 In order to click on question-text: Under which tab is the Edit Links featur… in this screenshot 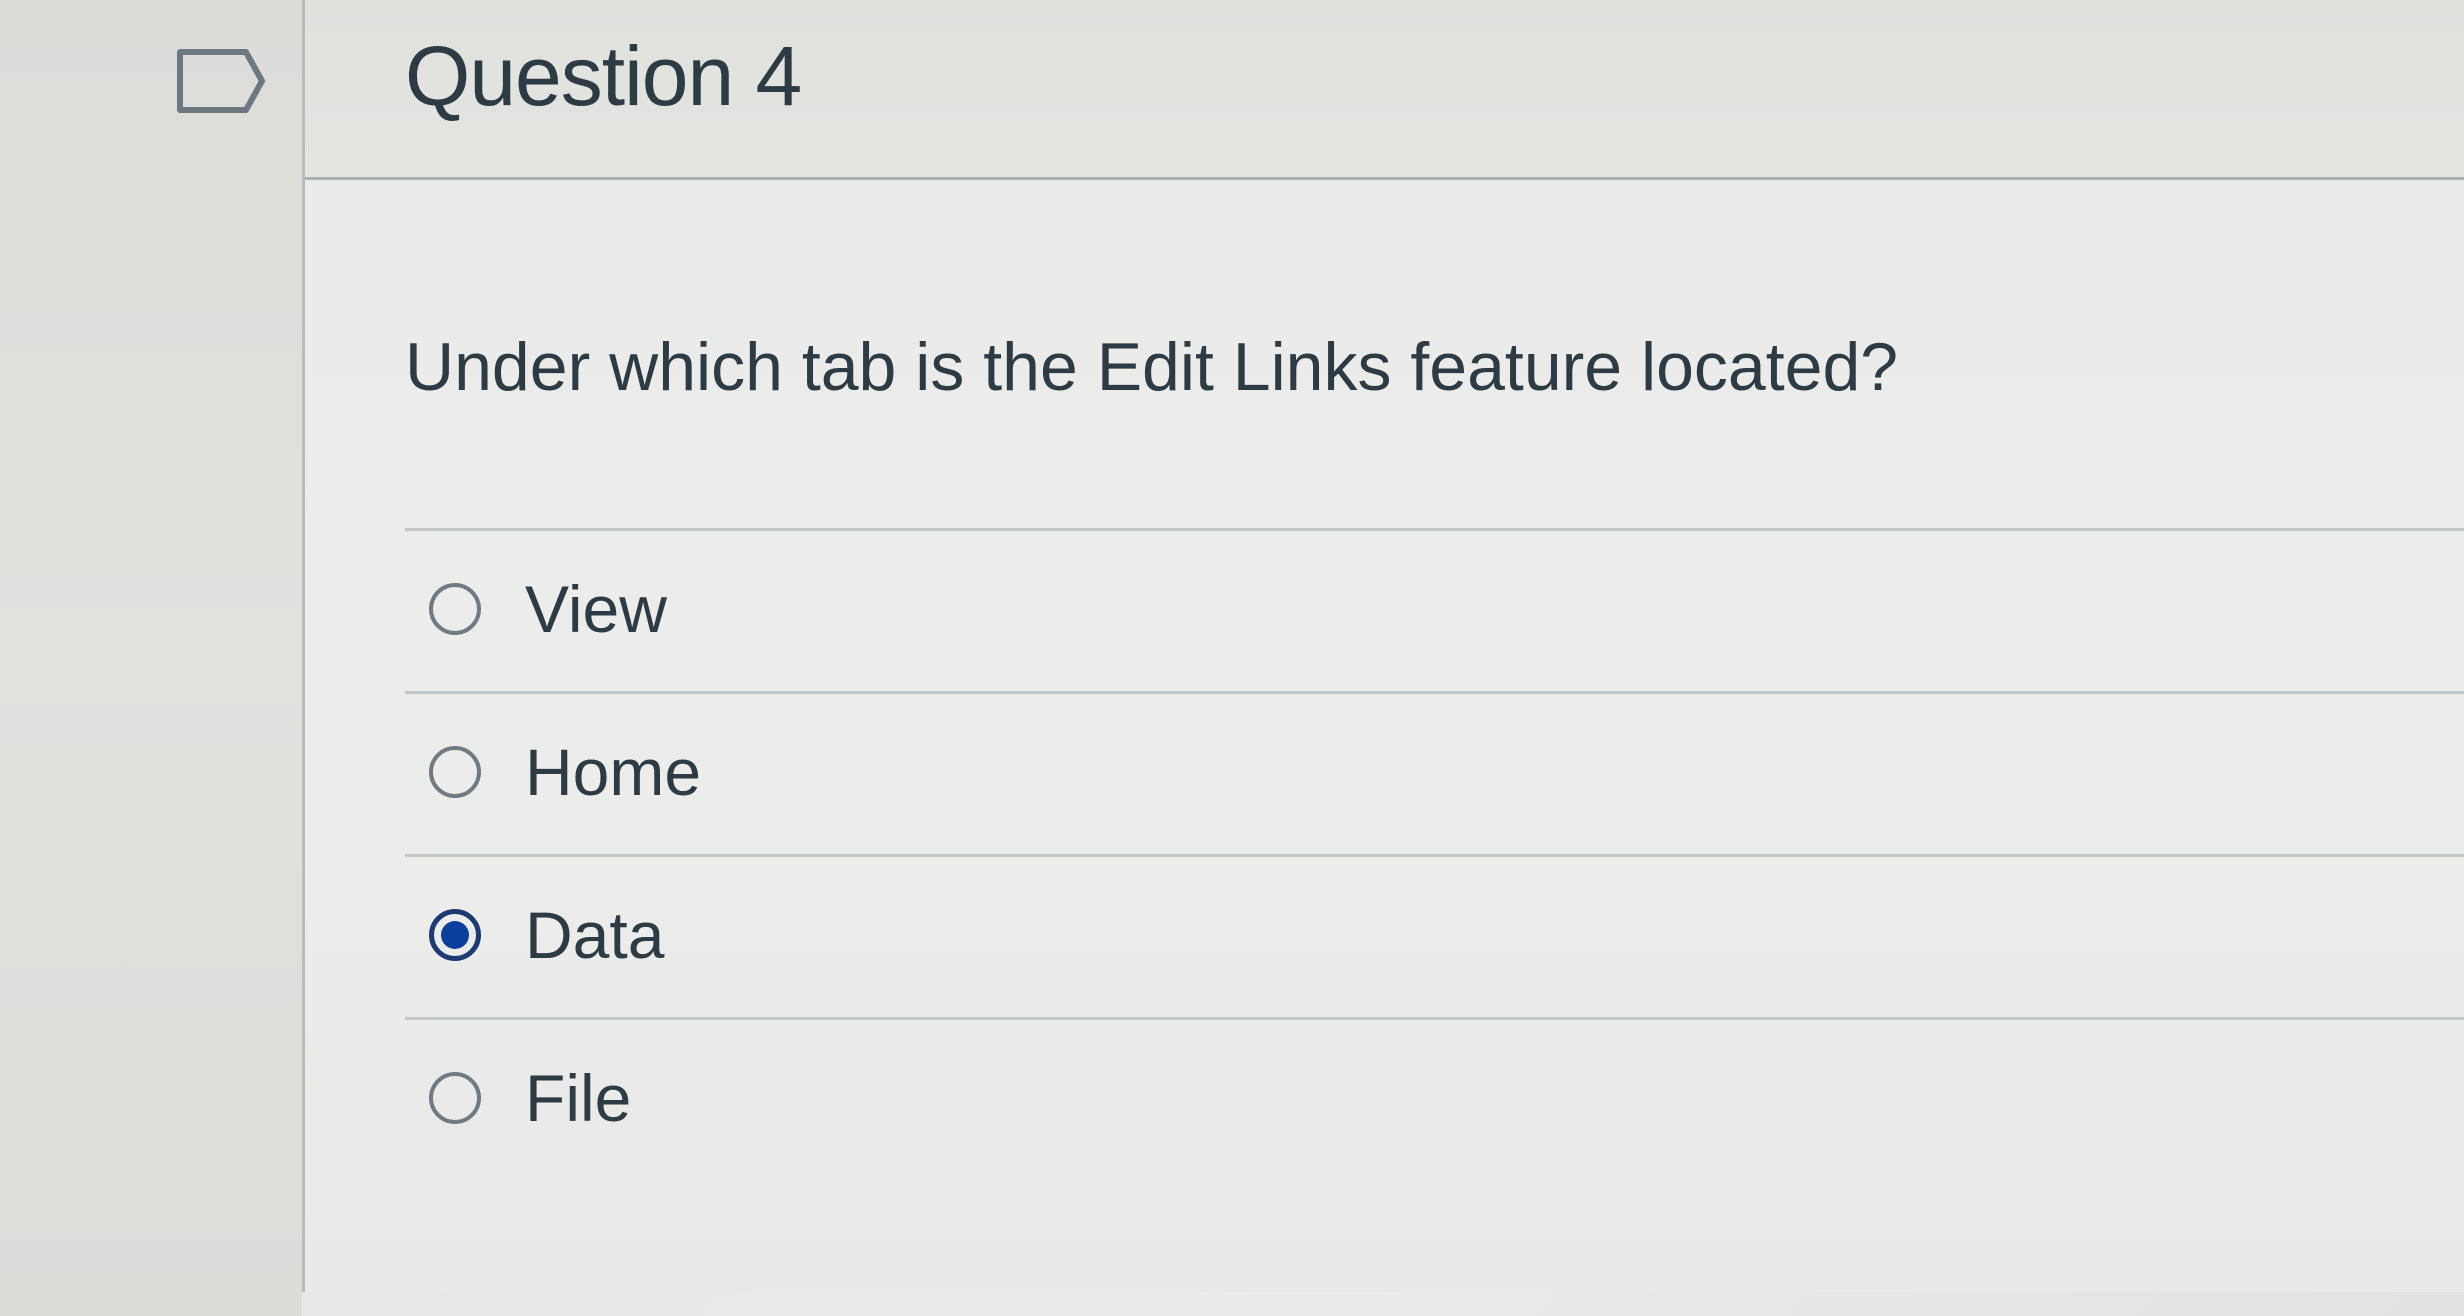, I will do `click(1152, 367)`.